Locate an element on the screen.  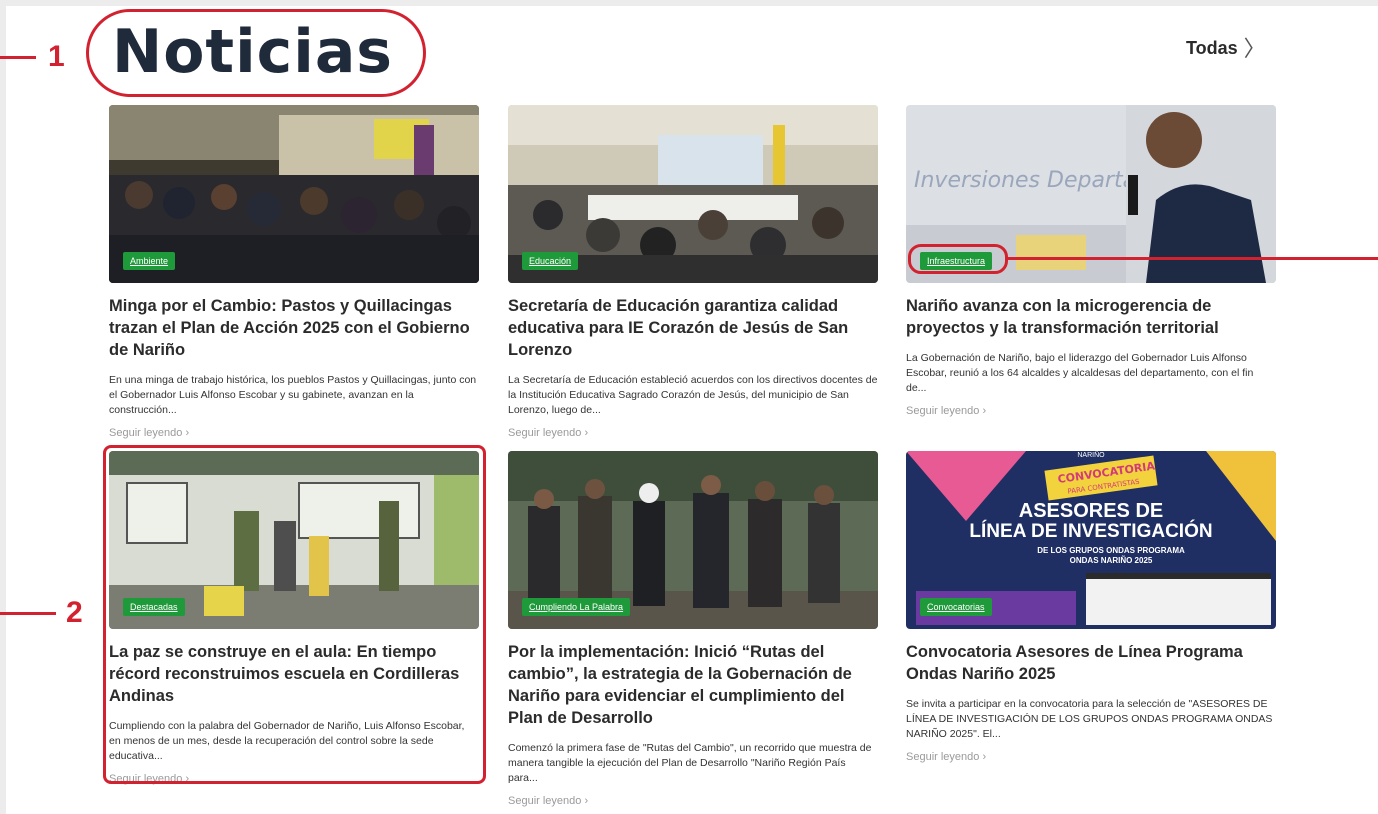
news-thumbnail: Cumpliendo La Palabra is located at coordinates (693, 540).